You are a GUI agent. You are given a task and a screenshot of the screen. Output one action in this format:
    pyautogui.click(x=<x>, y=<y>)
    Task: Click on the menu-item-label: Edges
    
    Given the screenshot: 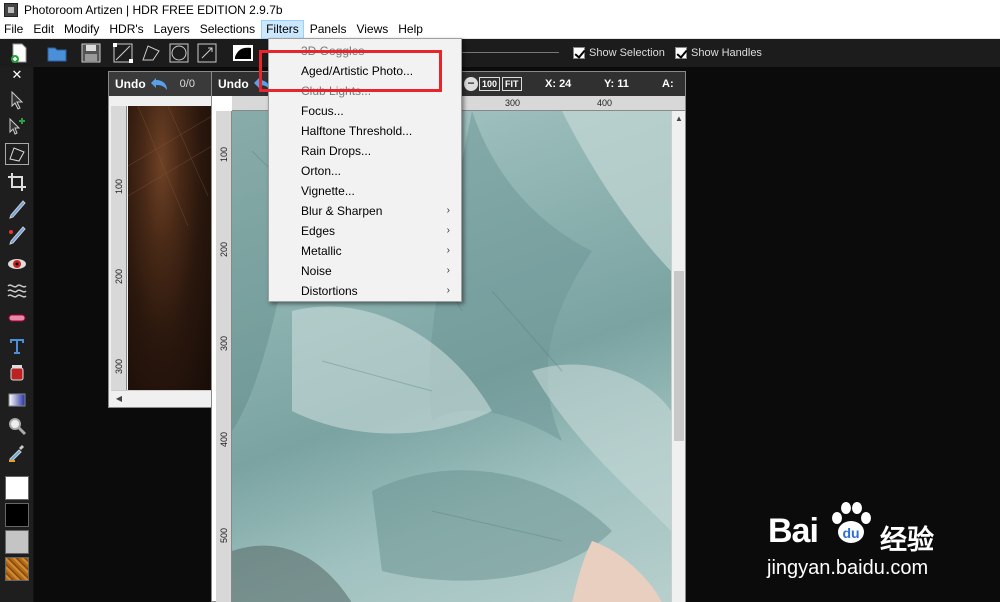 What is the action you would take?
    pyautogui.click(x=318, y=231)
    